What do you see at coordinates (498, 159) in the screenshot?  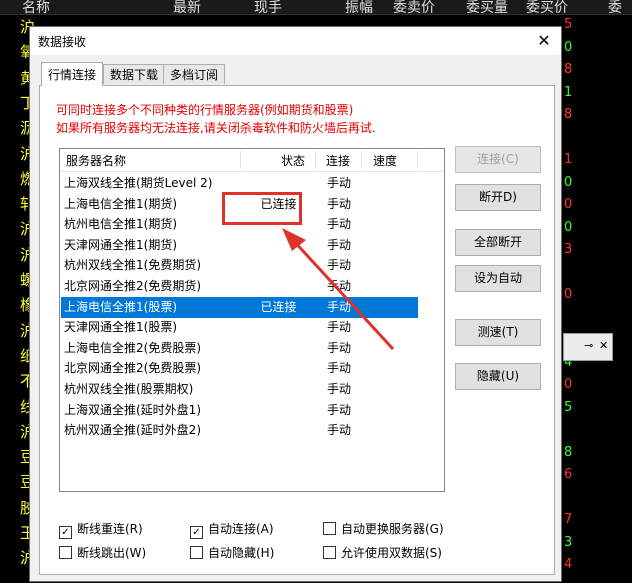 I see `connect-button: 连接(C)` at bounding box center [498, 159].